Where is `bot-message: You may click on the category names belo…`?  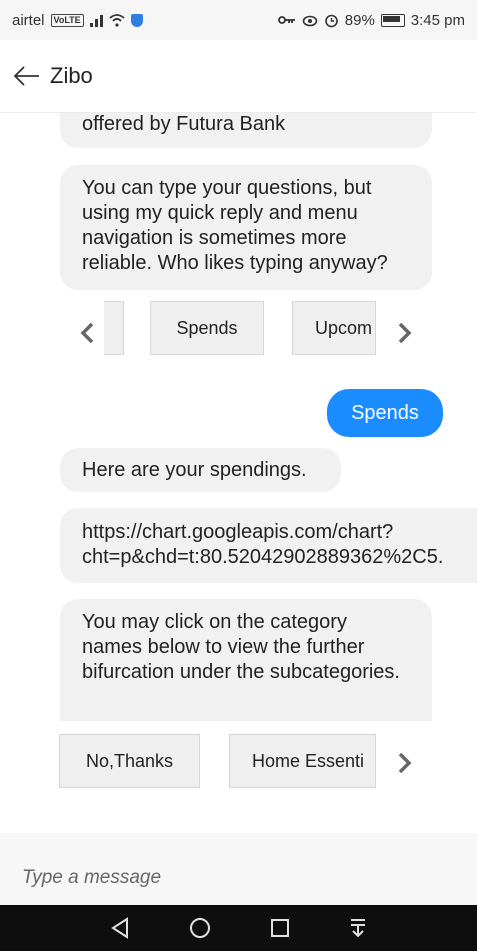 bot-message: You may click on the category names belo… is located at coordinates (246, 660).